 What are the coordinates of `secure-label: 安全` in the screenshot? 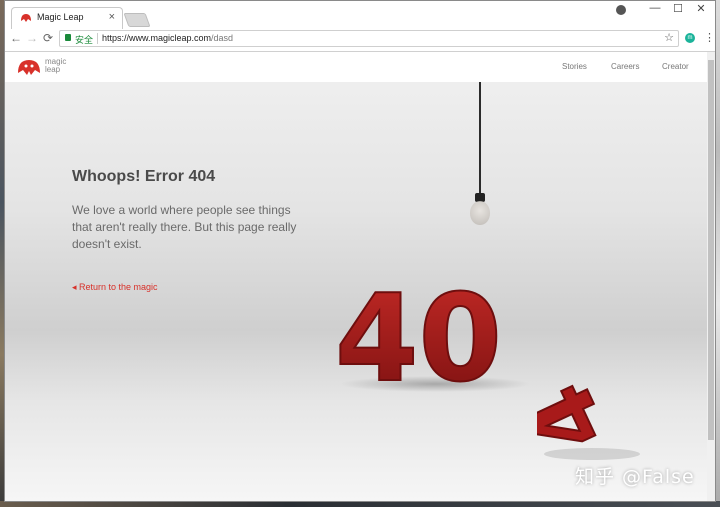 It's located at (84, 40).